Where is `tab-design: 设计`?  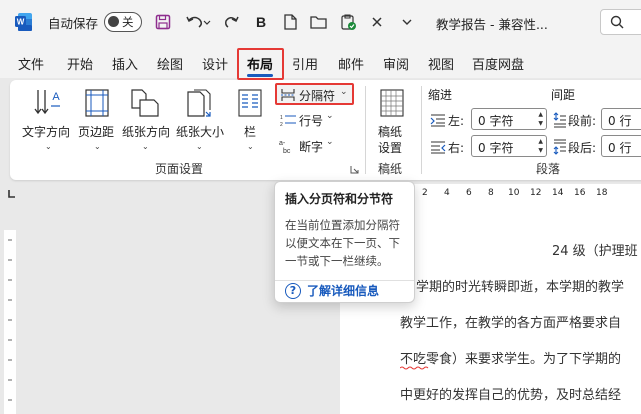 tab-design: 设计 is located at coordinates (215, 63).